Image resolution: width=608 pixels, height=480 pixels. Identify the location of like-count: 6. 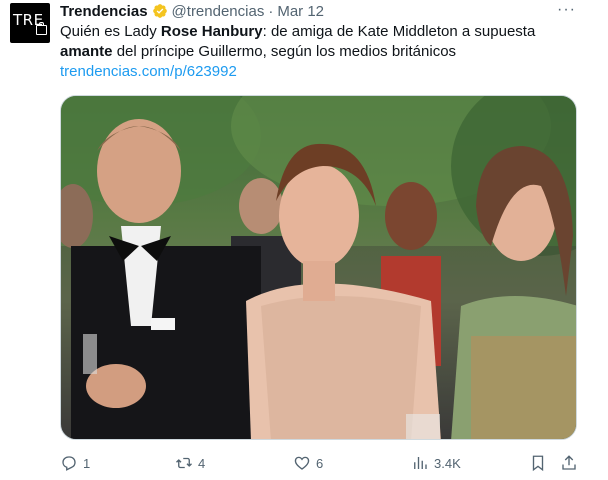
(320, 463).